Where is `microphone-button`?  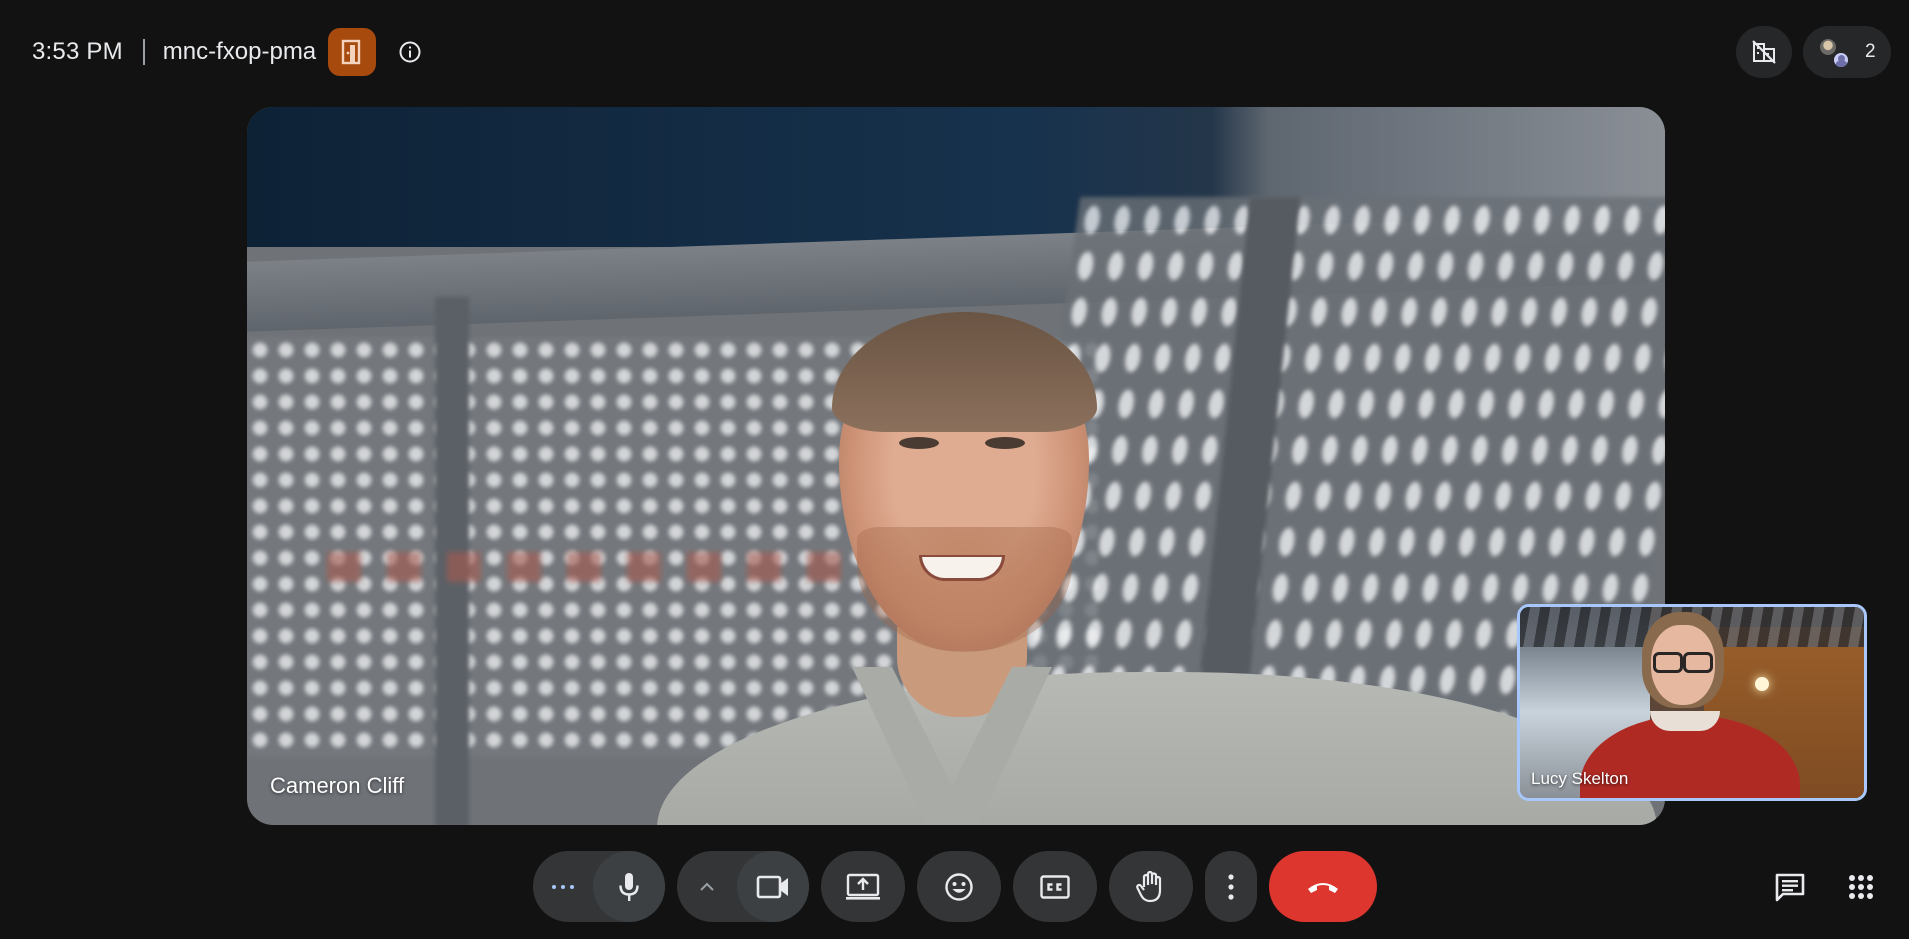 microphone-button is located at coordinates (629, 886).